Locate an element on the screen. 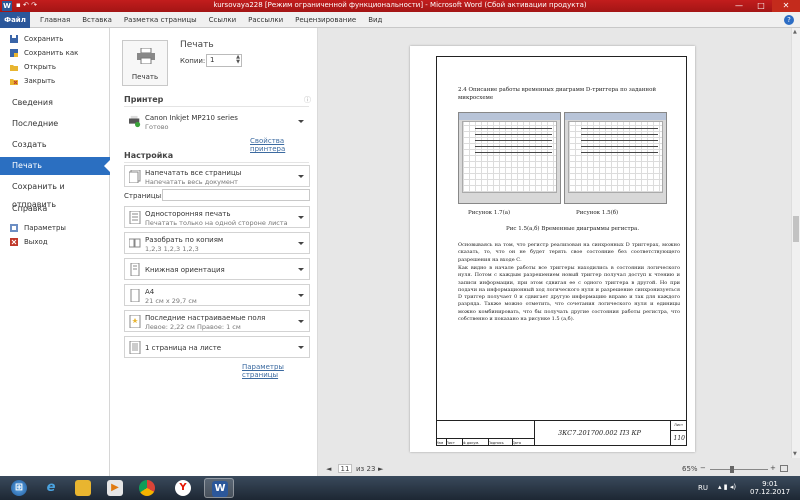  close-folder-icon is located at coordinates (14, 82).